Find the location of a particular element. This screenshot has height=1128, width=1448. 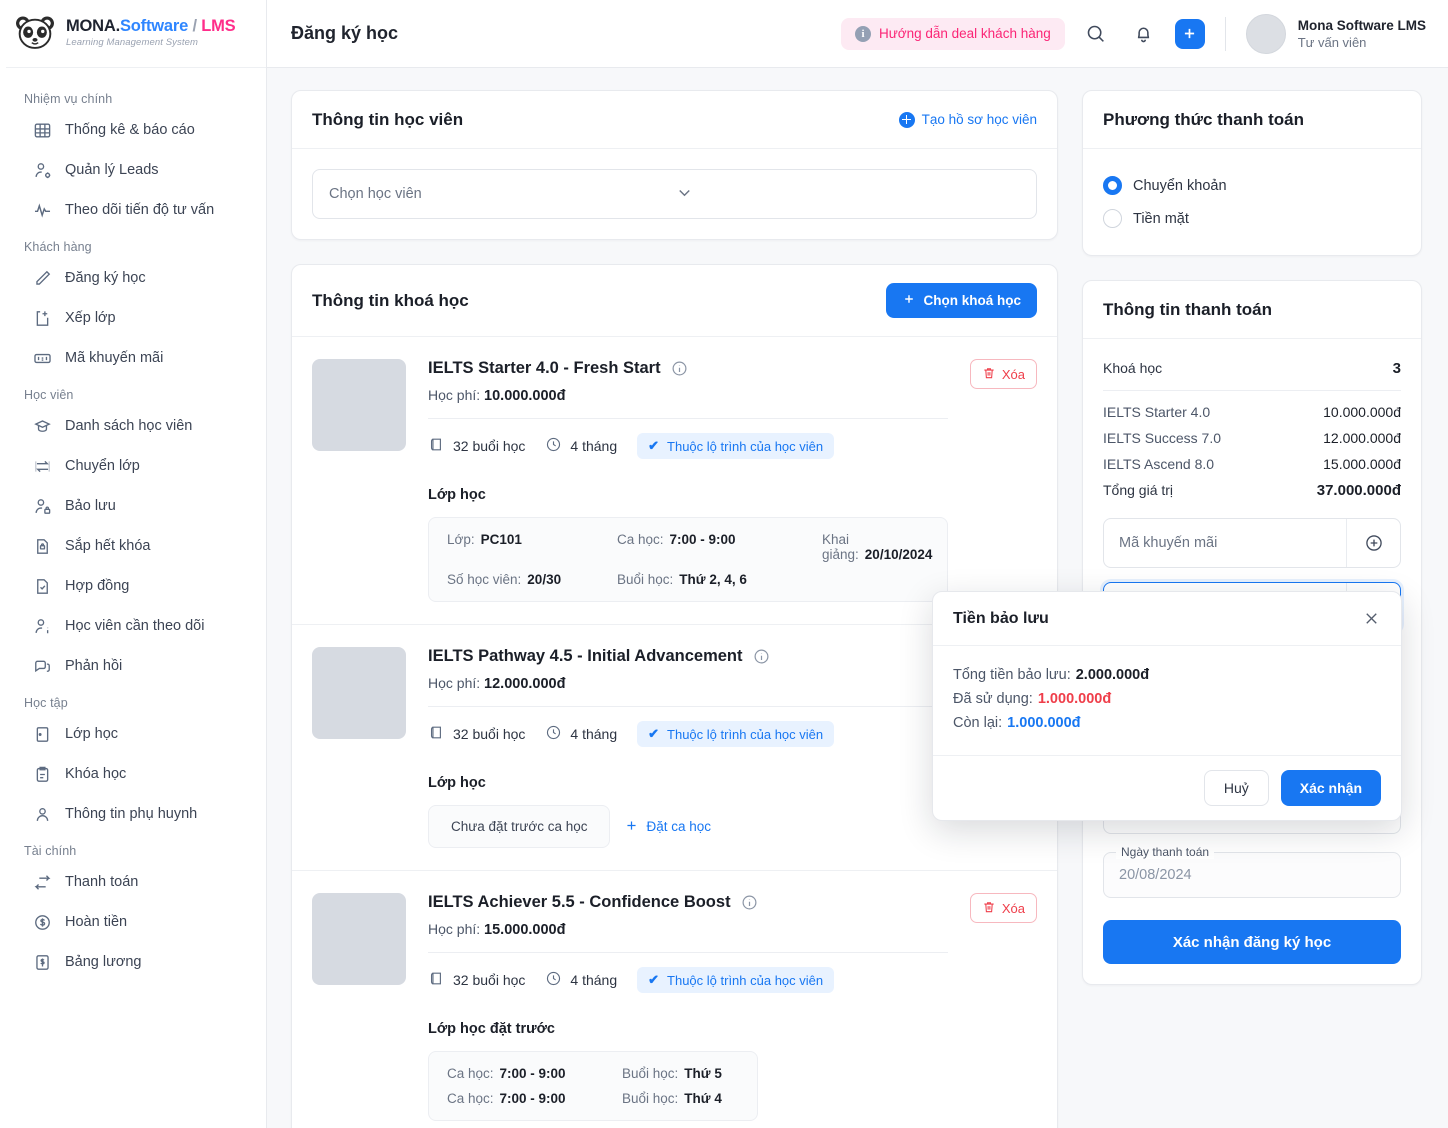

sidebar-item-label: Khóa học is located at coordinates (96, 774).